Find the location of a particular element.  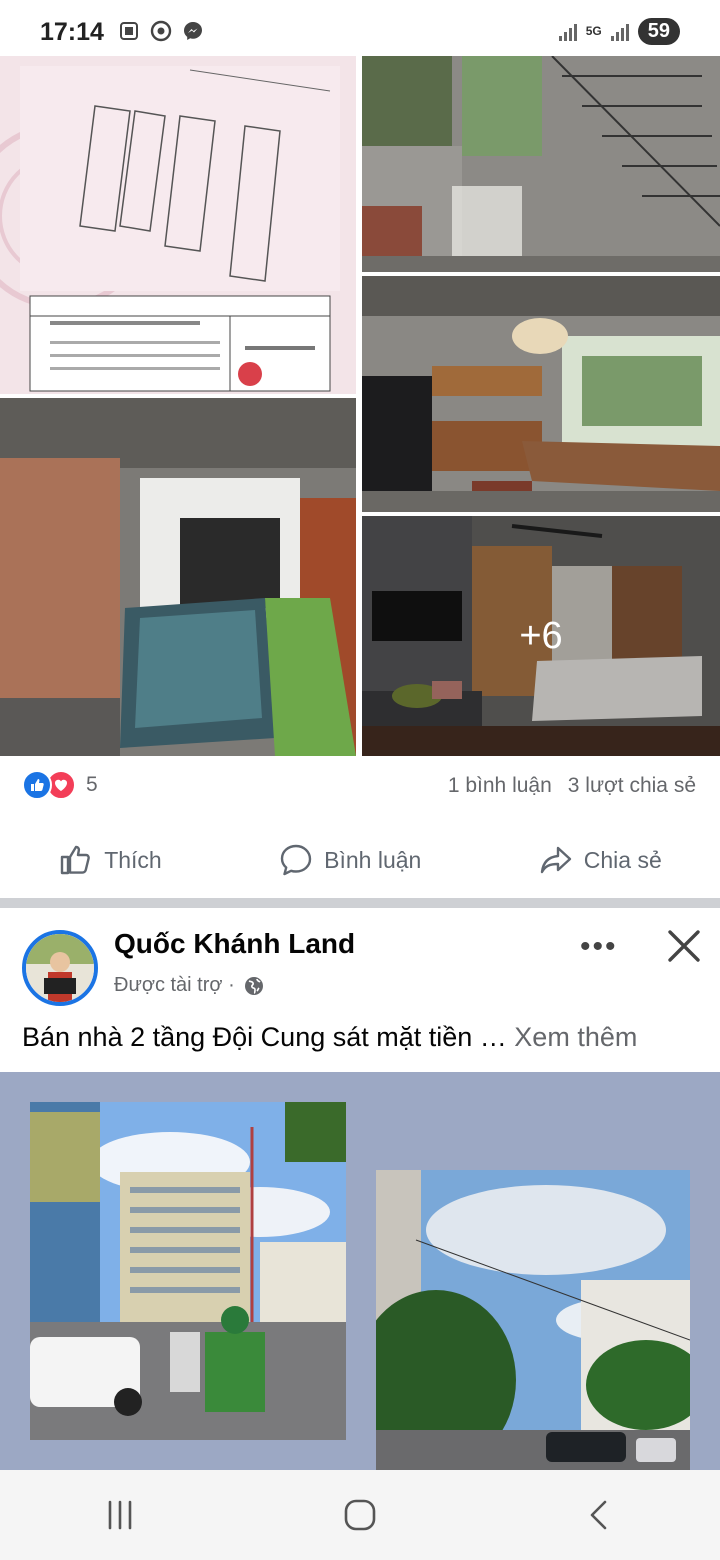

battery-level: 59 is located at coordinates (658, 31).